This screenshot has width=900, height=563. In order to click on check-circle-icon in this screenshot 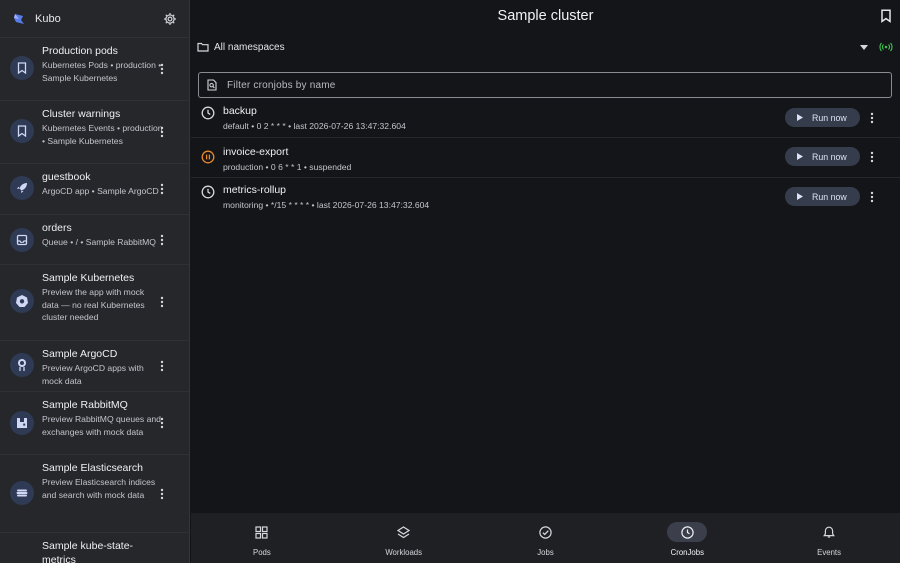, I will do `click(545, 532)`.